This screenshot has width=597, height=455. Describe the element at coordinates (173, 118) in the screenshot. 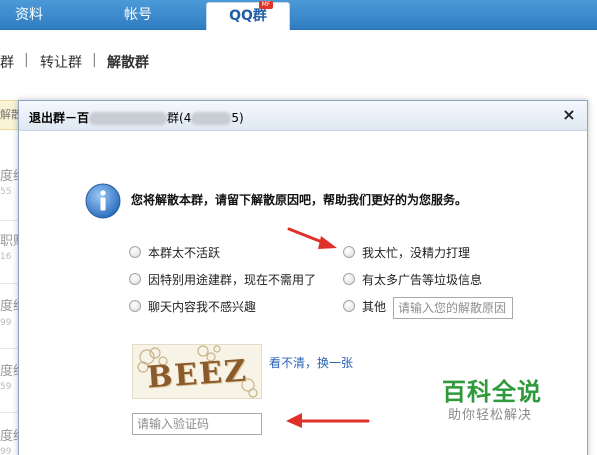

I see `dialog-title-suffix: 群` at that location.